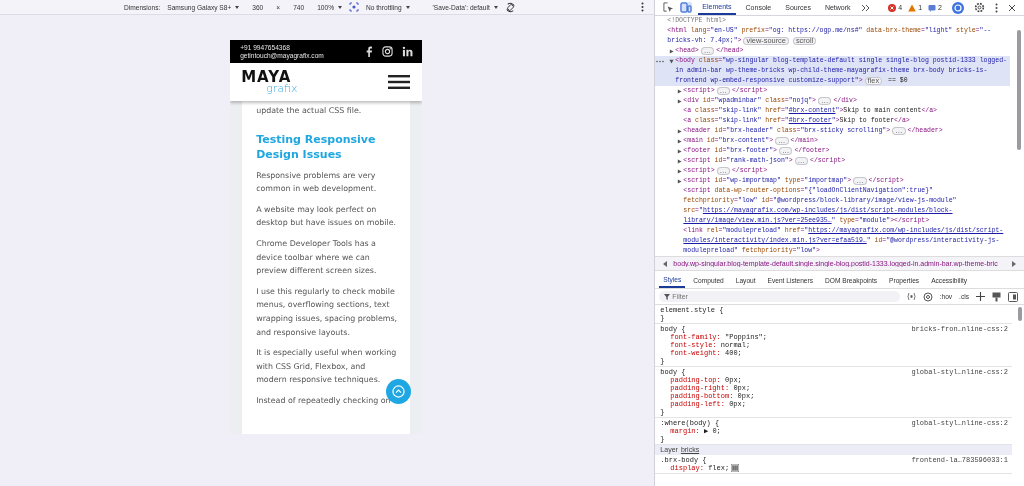 The image size is (1024, 486). What do you see at coordinates (686, 7) in the screenshot?
I see `device-toolbar-icon` at bounding box center [686, 7].